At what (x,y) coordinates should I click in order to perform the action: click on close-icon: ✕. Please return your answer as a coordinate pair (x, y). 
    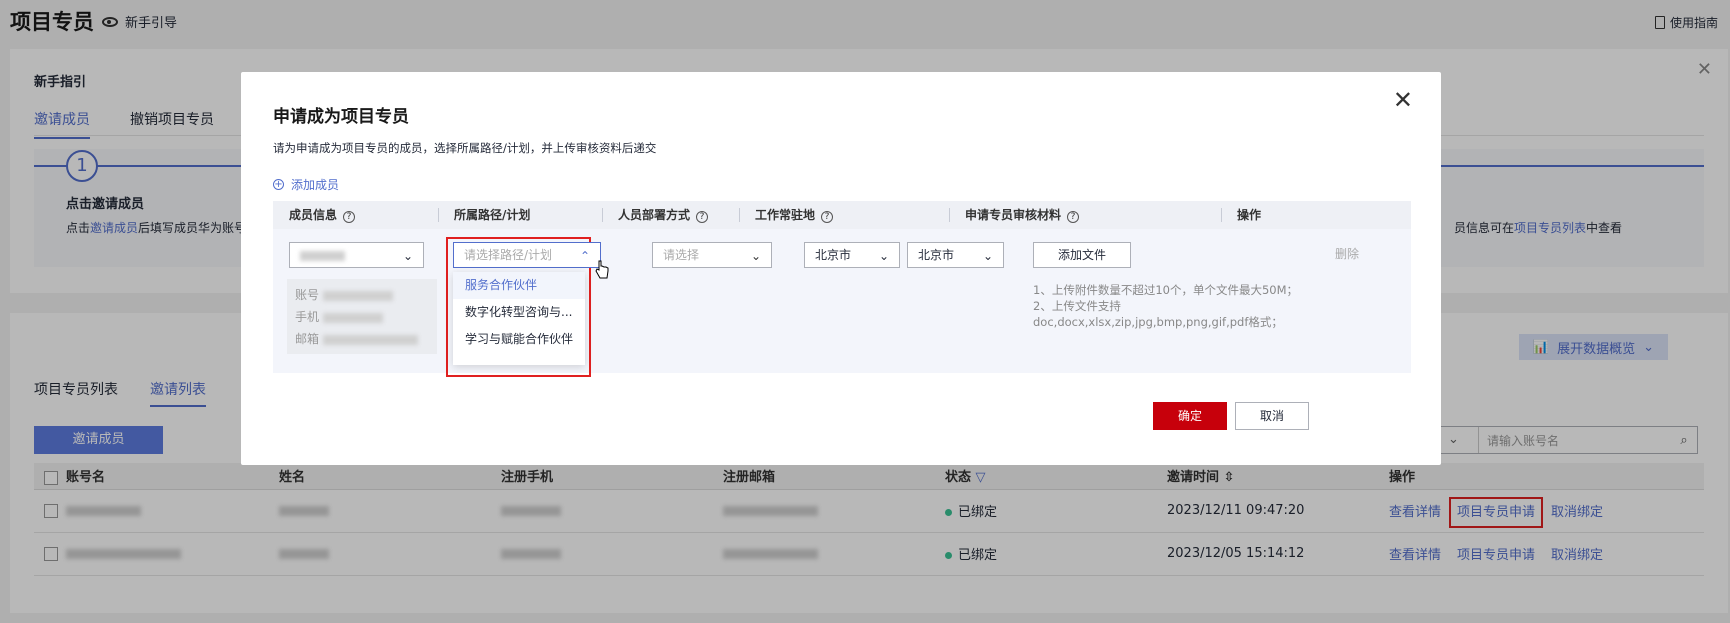
    Looking at the image, I should click on (1403, 100).